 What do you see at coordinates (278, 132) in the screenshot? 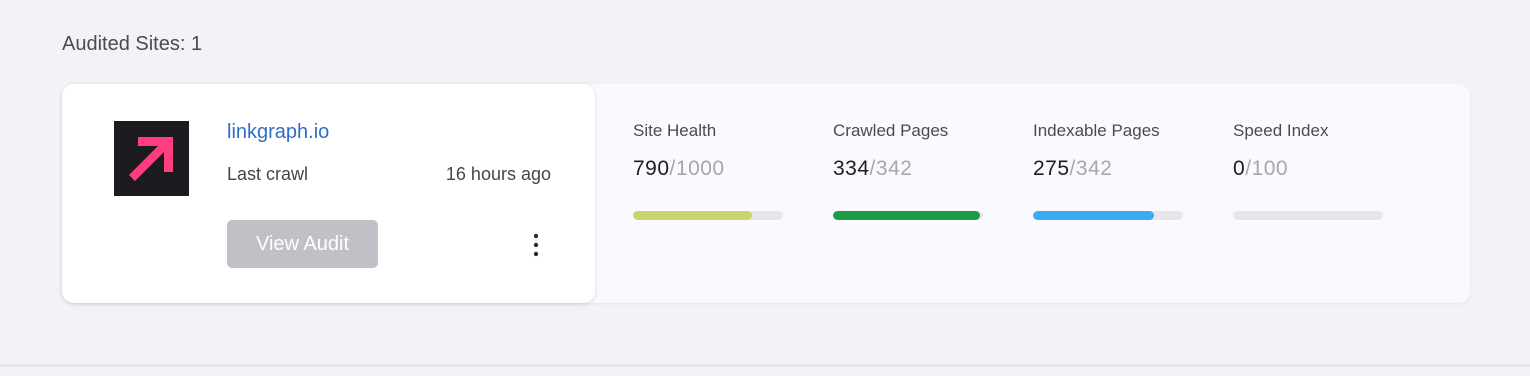
I see `site-domain-link: linkgraph.io` at bounding box center [278, 132].